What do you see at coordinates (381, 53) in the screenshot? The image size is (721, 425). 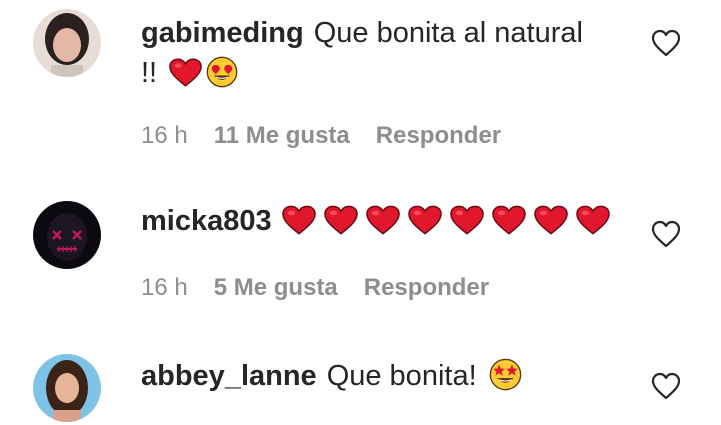 I see `comment-text-block: gabimeding Que bonita al natural !!` at bounding box center [381, 53].